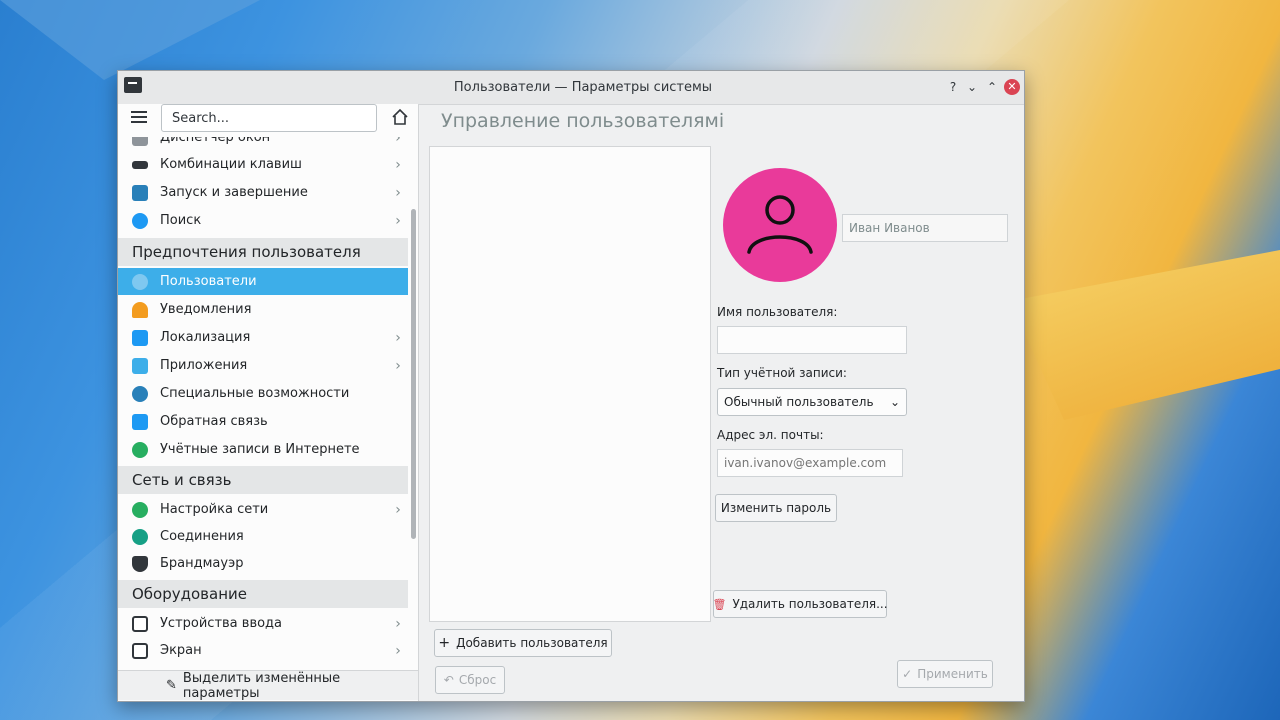 This screenshot has height=720, width=1280. I want to click on user-list, so click(570, 384).